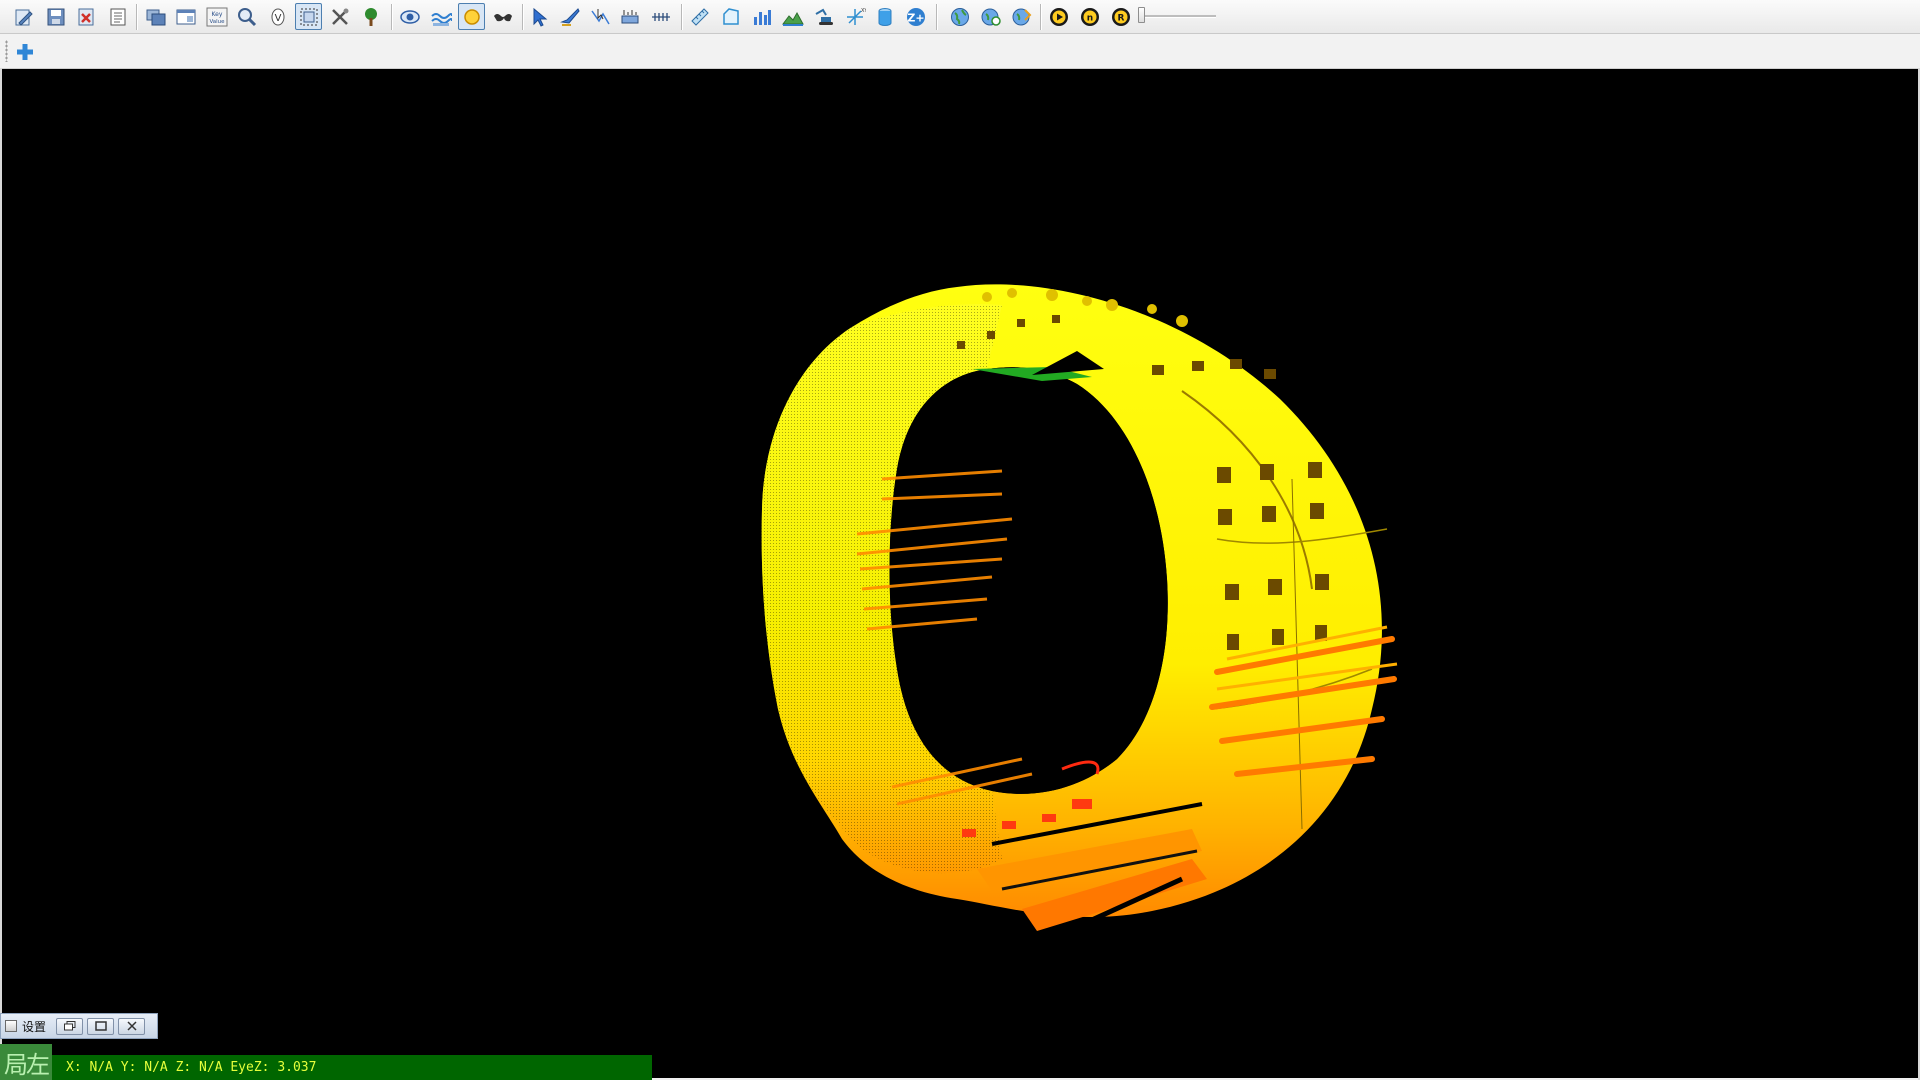 This screenshot has height=1080, width=1920. I want to click on cylinder-icon, so click(884, 16).